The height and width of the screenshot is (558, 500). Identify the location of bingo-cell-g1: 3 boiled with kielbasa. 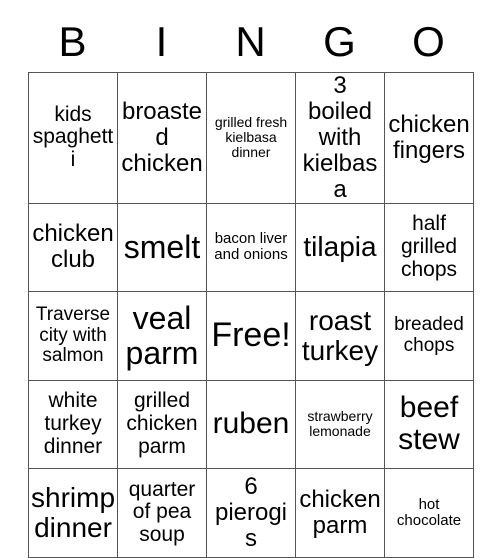
(340, 138).